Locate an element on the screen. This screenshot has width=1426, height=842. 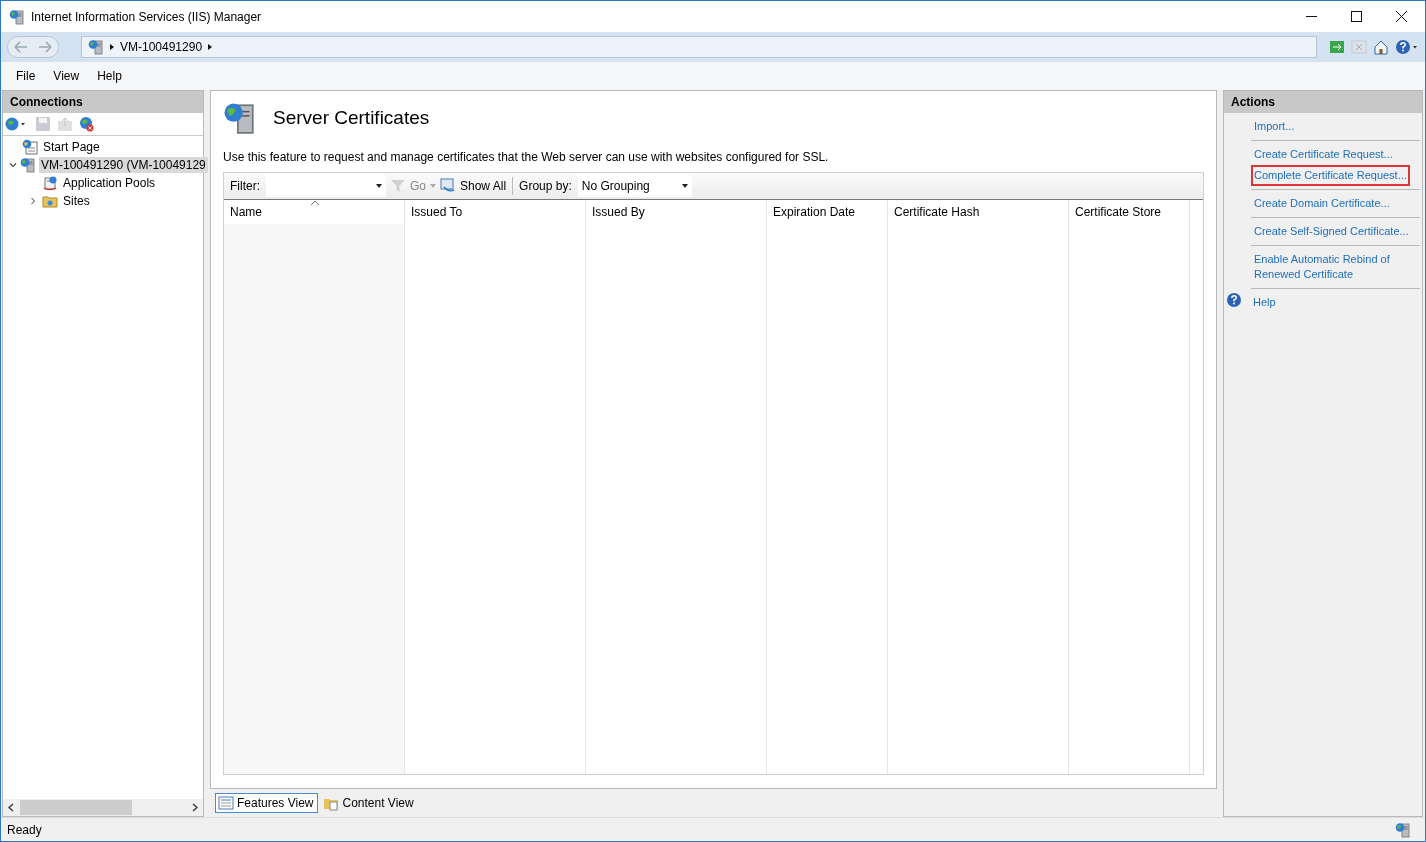
tree-item: Sites is located at coordinates (76, 201).